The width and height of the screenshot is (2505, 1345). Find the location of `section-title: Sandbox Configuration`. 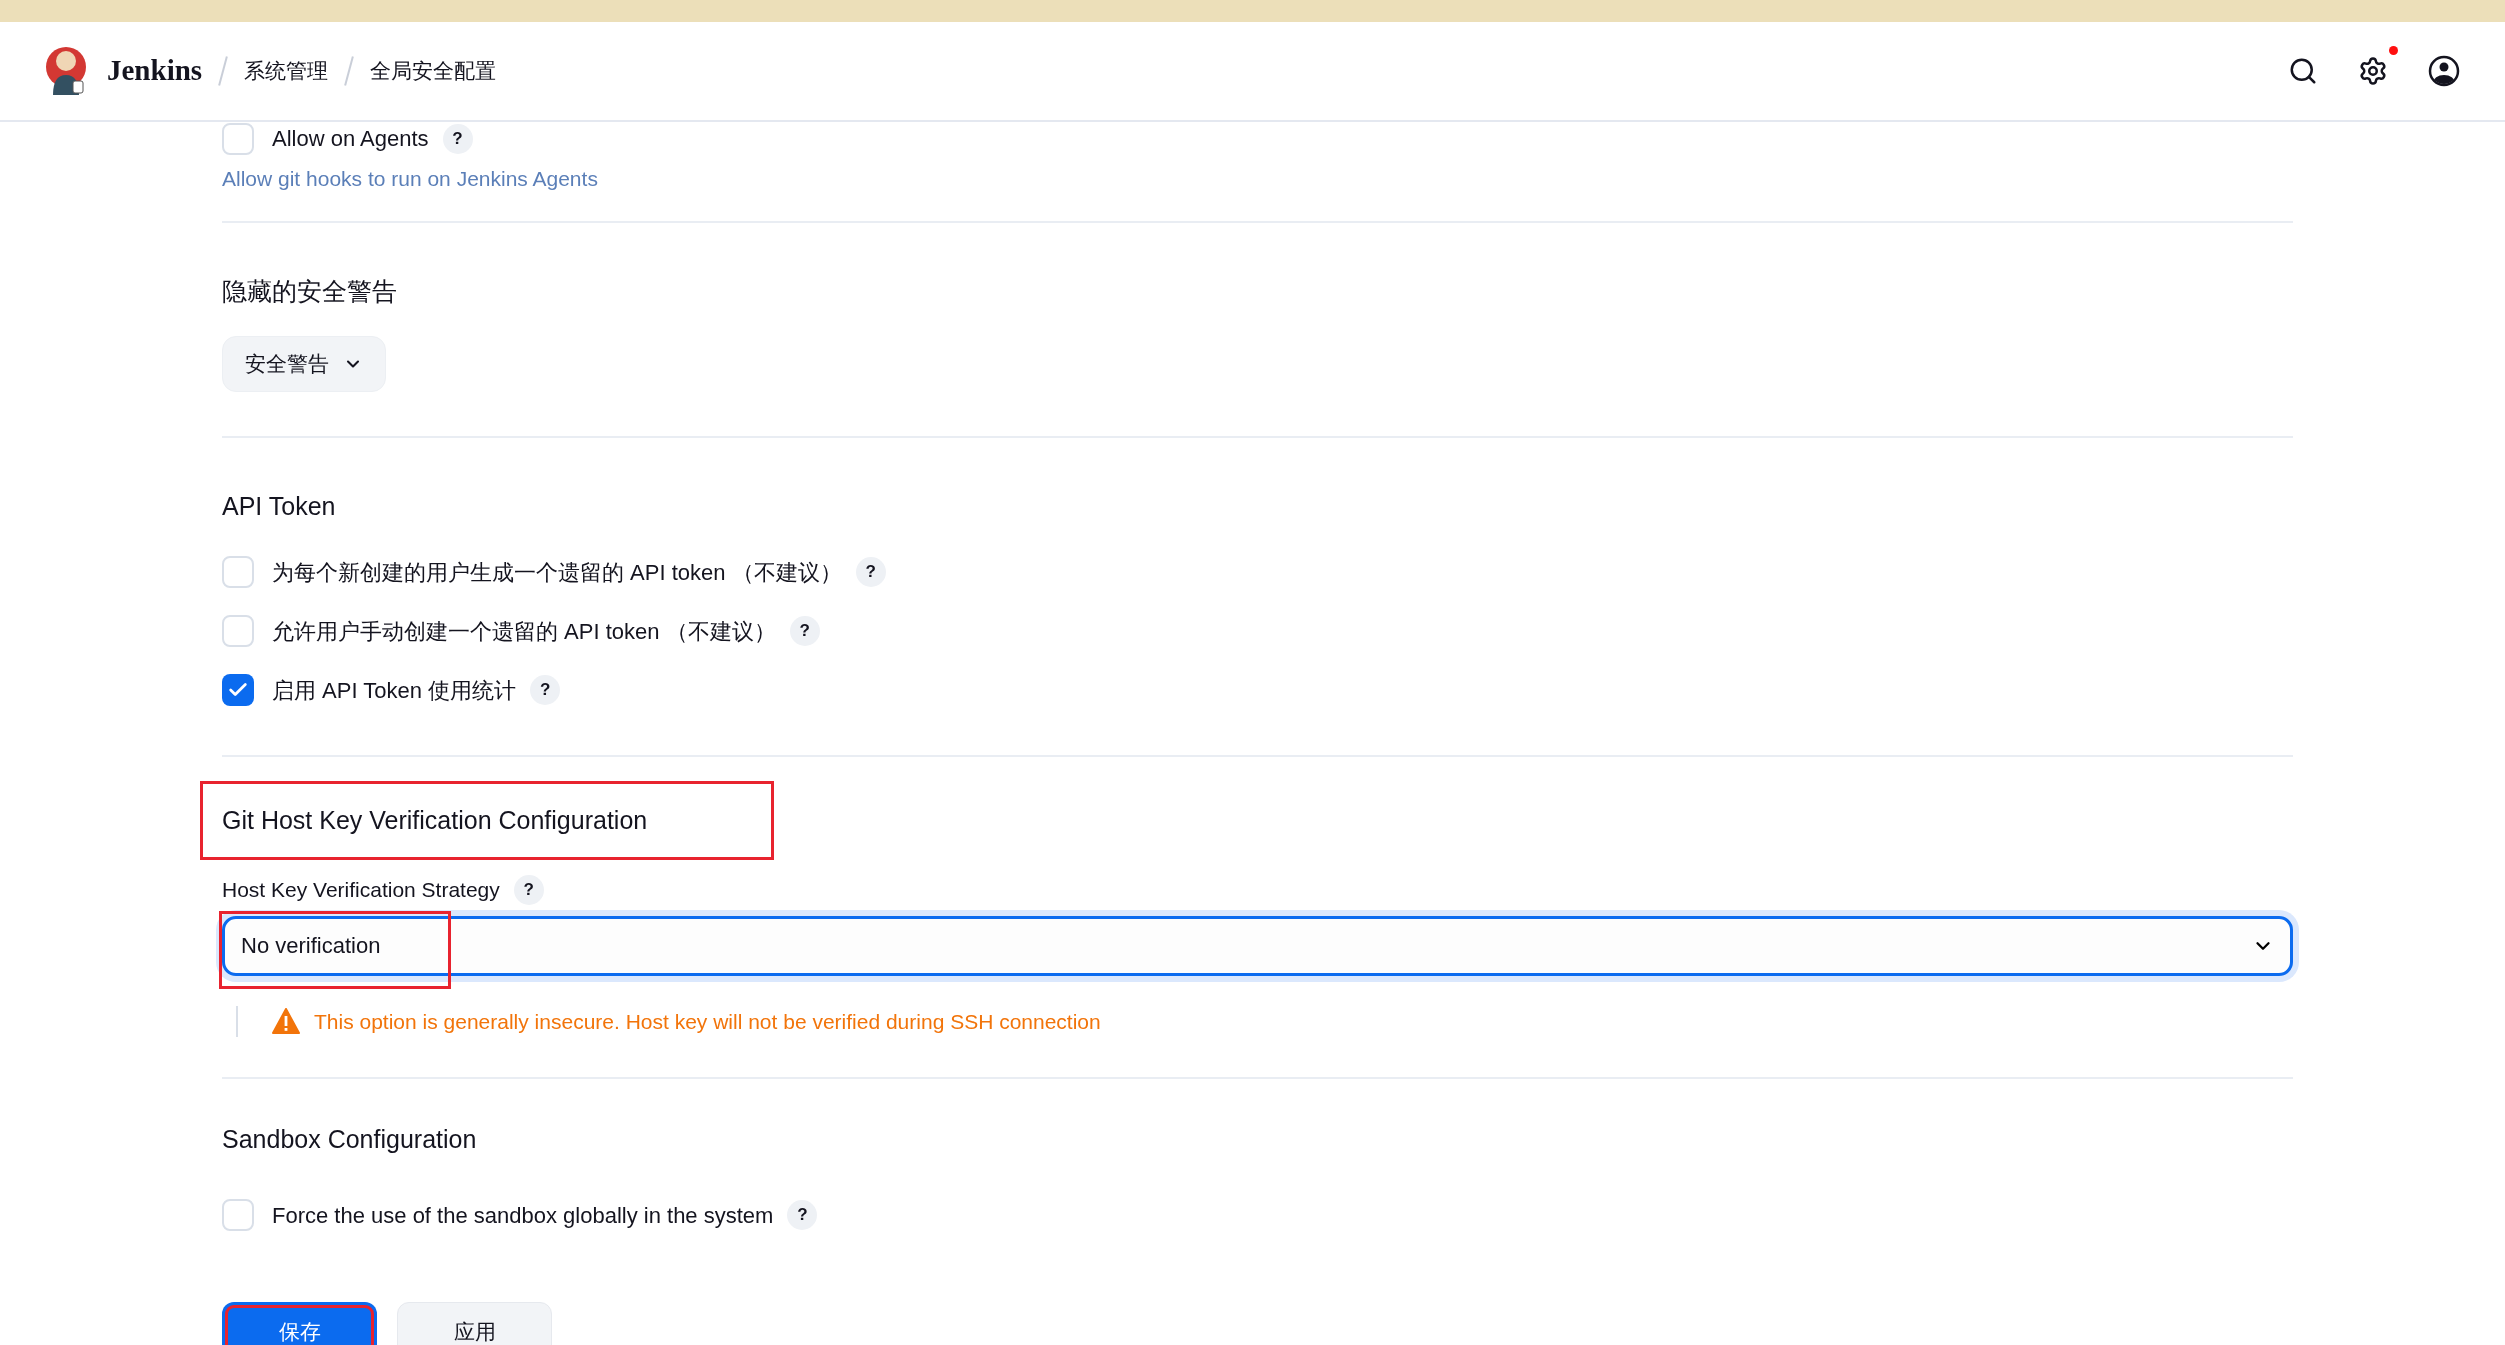

section-title: Sandbox Configuration is located at coordinates (350, 1139).